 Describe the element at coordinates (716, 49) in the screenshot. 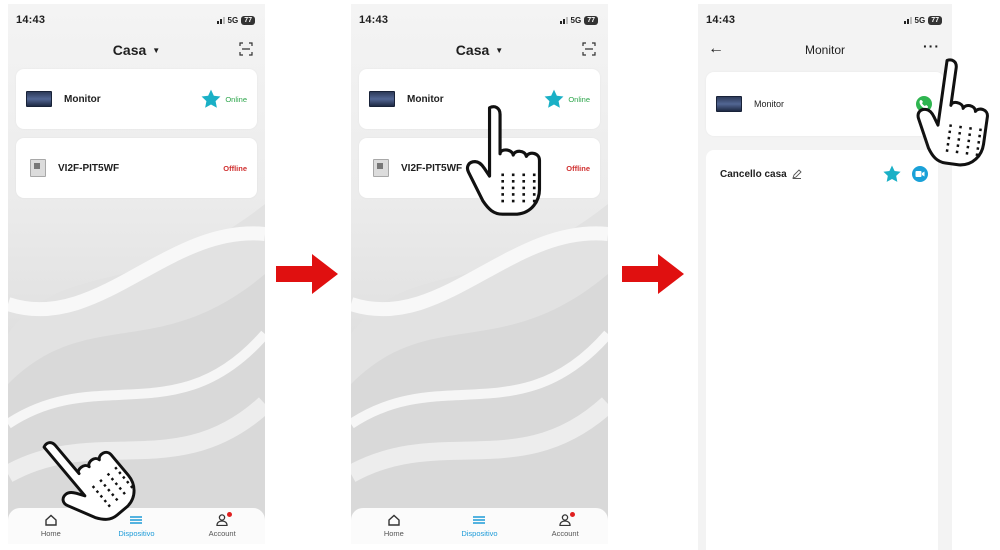

I see `back-arrow-icon: ←` at that location.